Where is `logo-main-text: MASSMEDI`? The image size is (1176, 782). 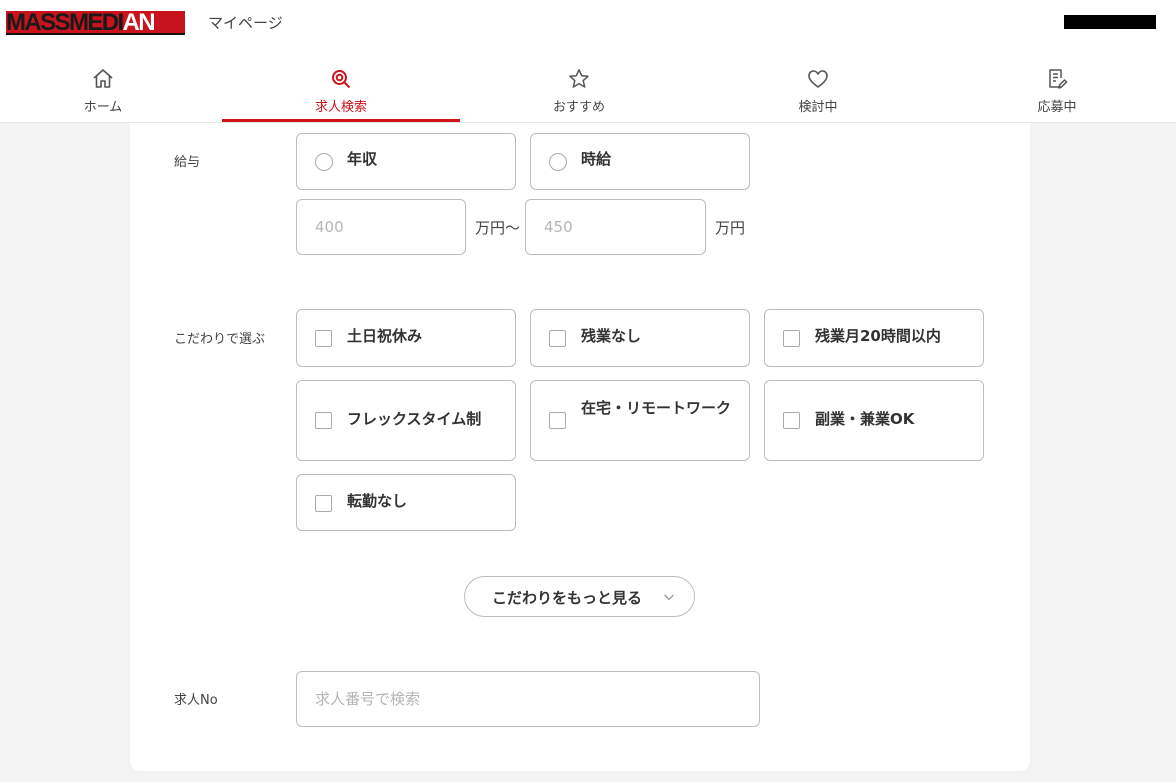
logo-main-text: MASSMEDI is located at coordinates (65, 23).